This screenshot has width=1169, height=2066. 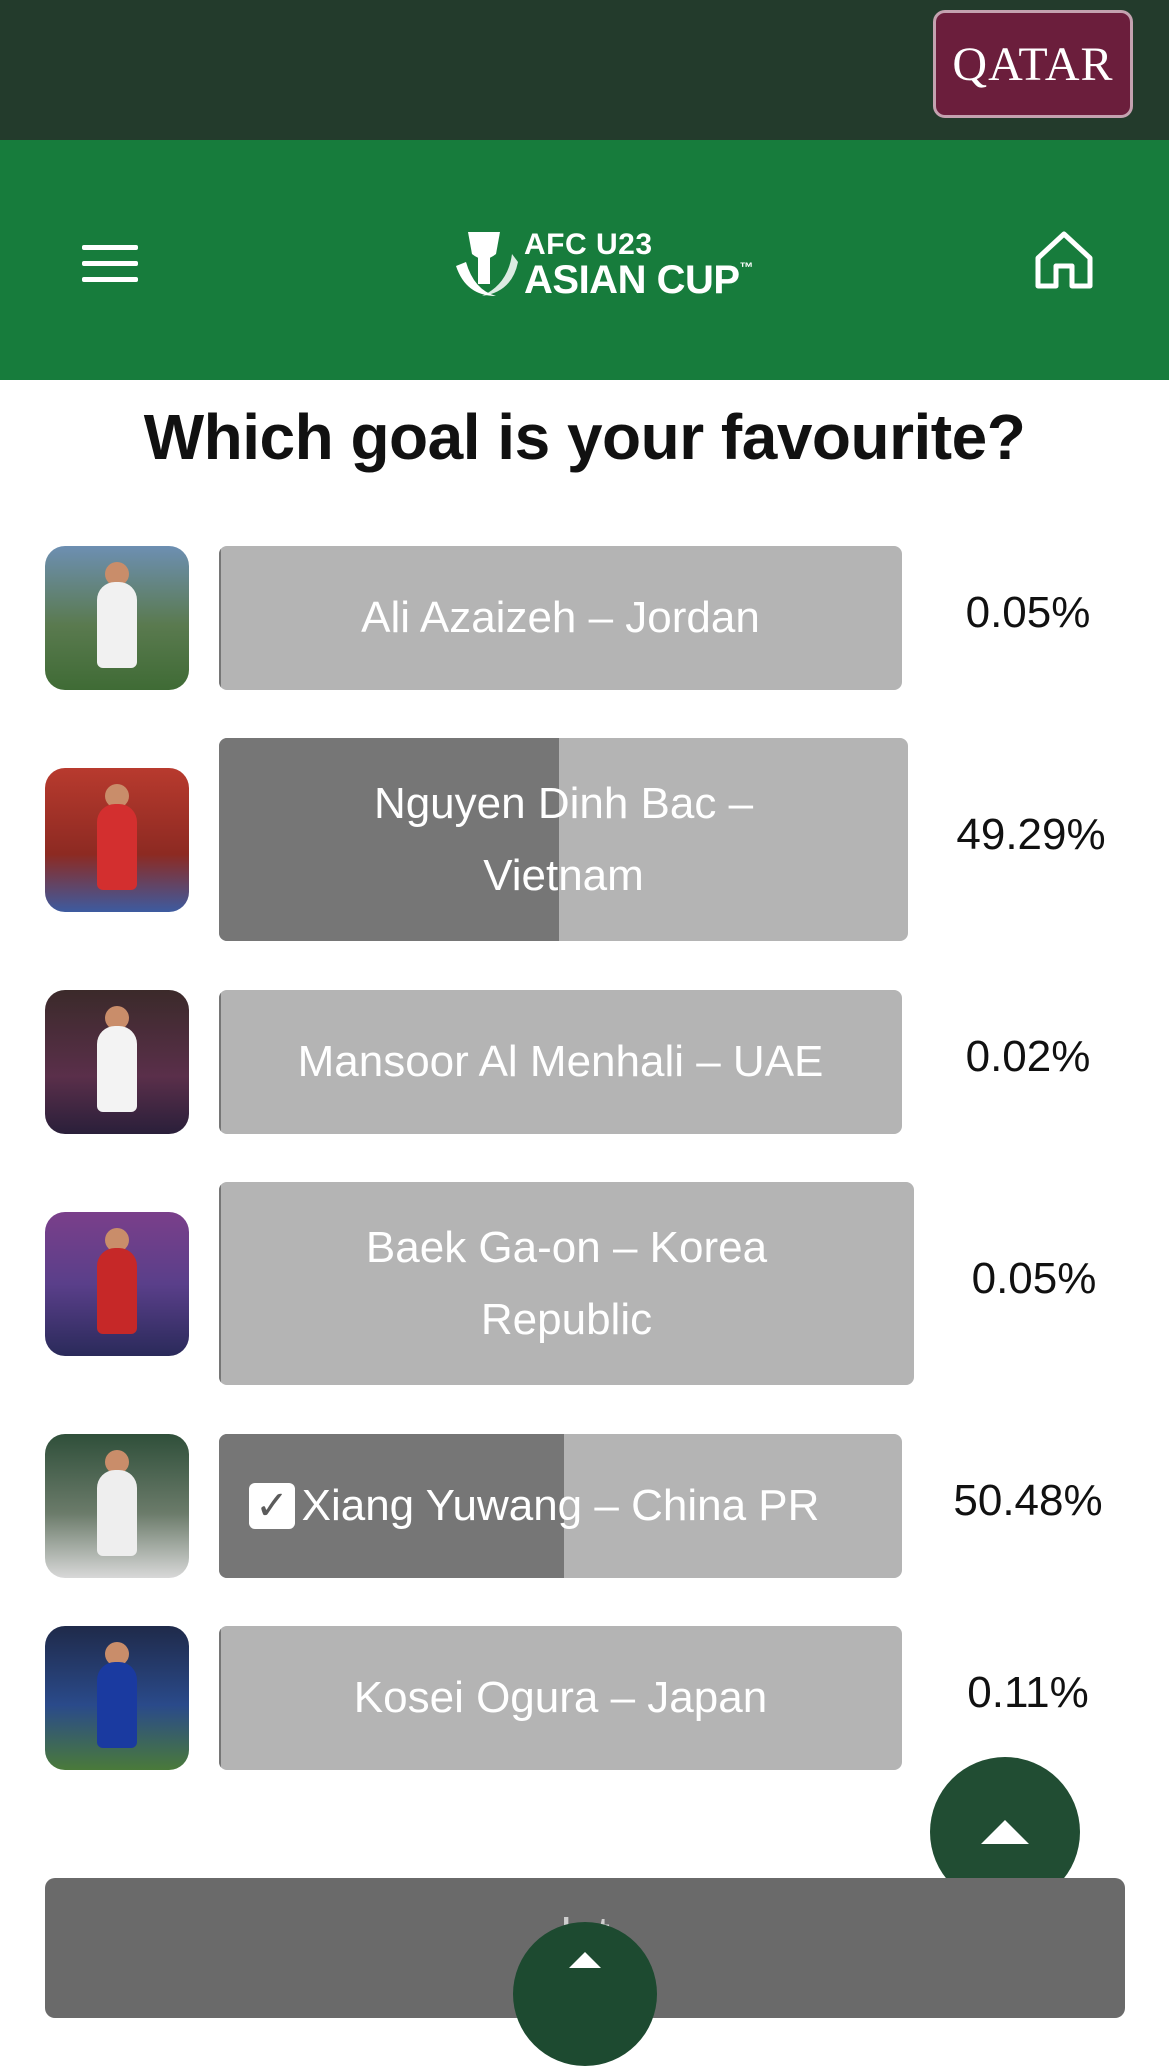 I want to click on vote-percentage: 50.48%, so click(x=1028, y=1500).